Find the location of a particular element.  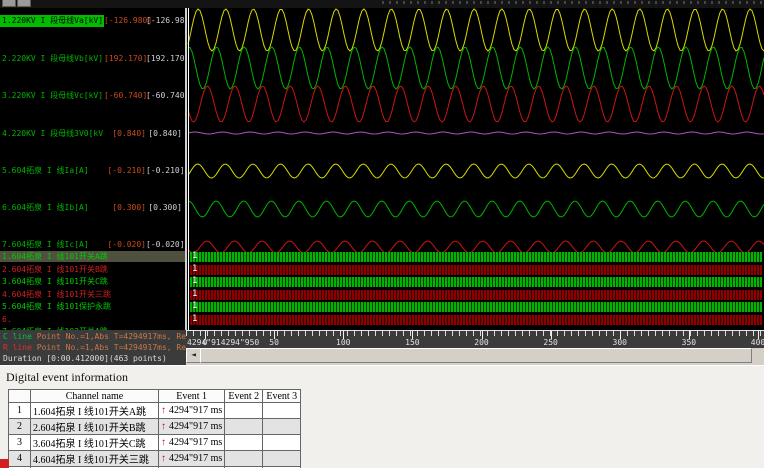

minor-ticks is located at coordinates (475, 333).